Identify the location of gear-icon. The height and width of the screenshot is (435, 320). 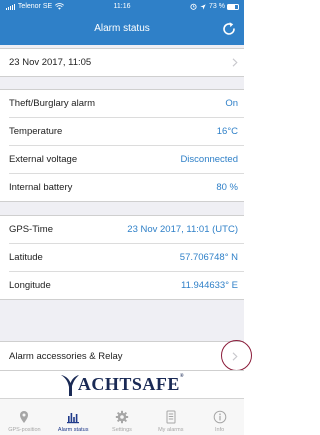
(122, 417).